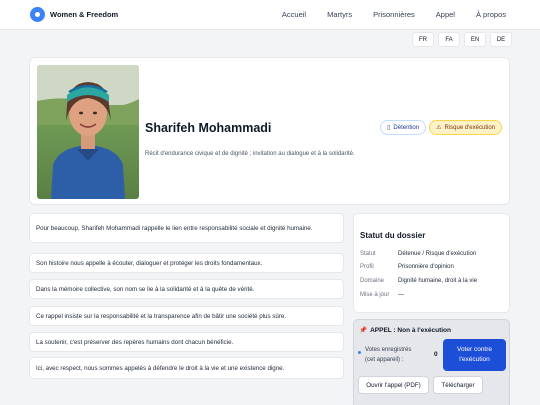 This screenshot has height=405, width=540. I want to click on profile-name: Sharifeh Mohammadi, so click(208, 128).